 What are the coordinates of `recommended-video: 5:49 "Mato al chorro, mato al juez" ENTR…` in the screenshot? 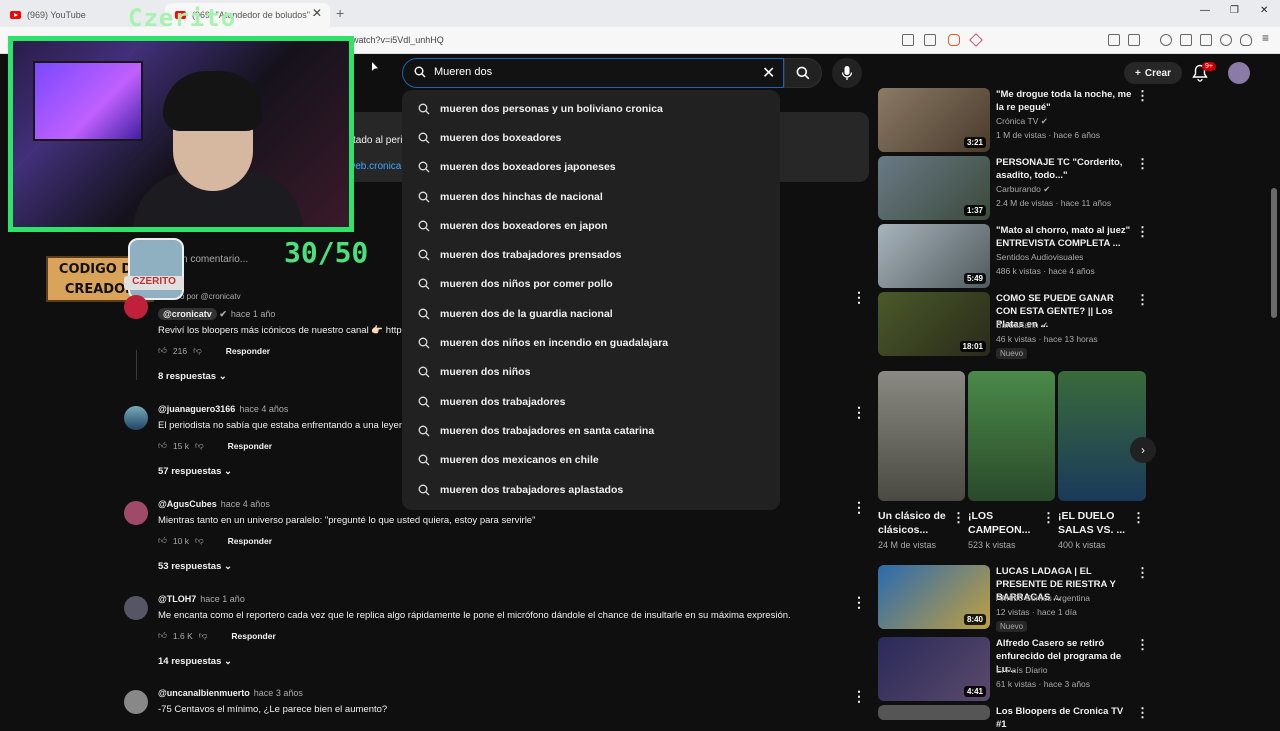 It's located at (1013, 256).